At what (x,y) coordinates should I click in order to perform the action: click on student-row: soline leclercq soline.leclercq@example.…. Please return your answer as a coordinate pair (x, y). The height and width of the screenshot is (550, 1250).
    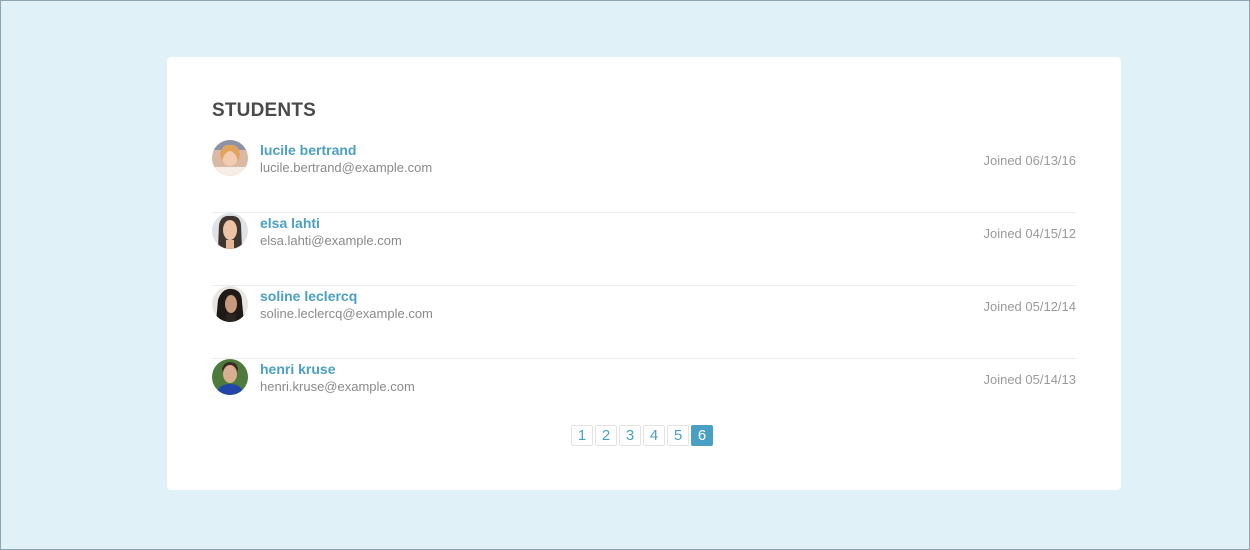
    Looking at the image, I should click on (644, 322).